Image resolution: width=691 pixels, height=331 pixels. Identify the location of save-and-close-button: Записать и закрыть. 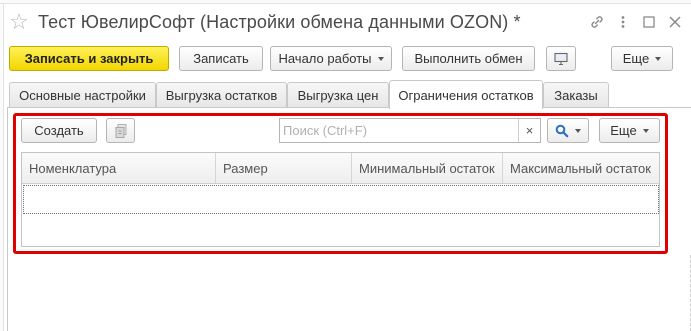
(89, 58).